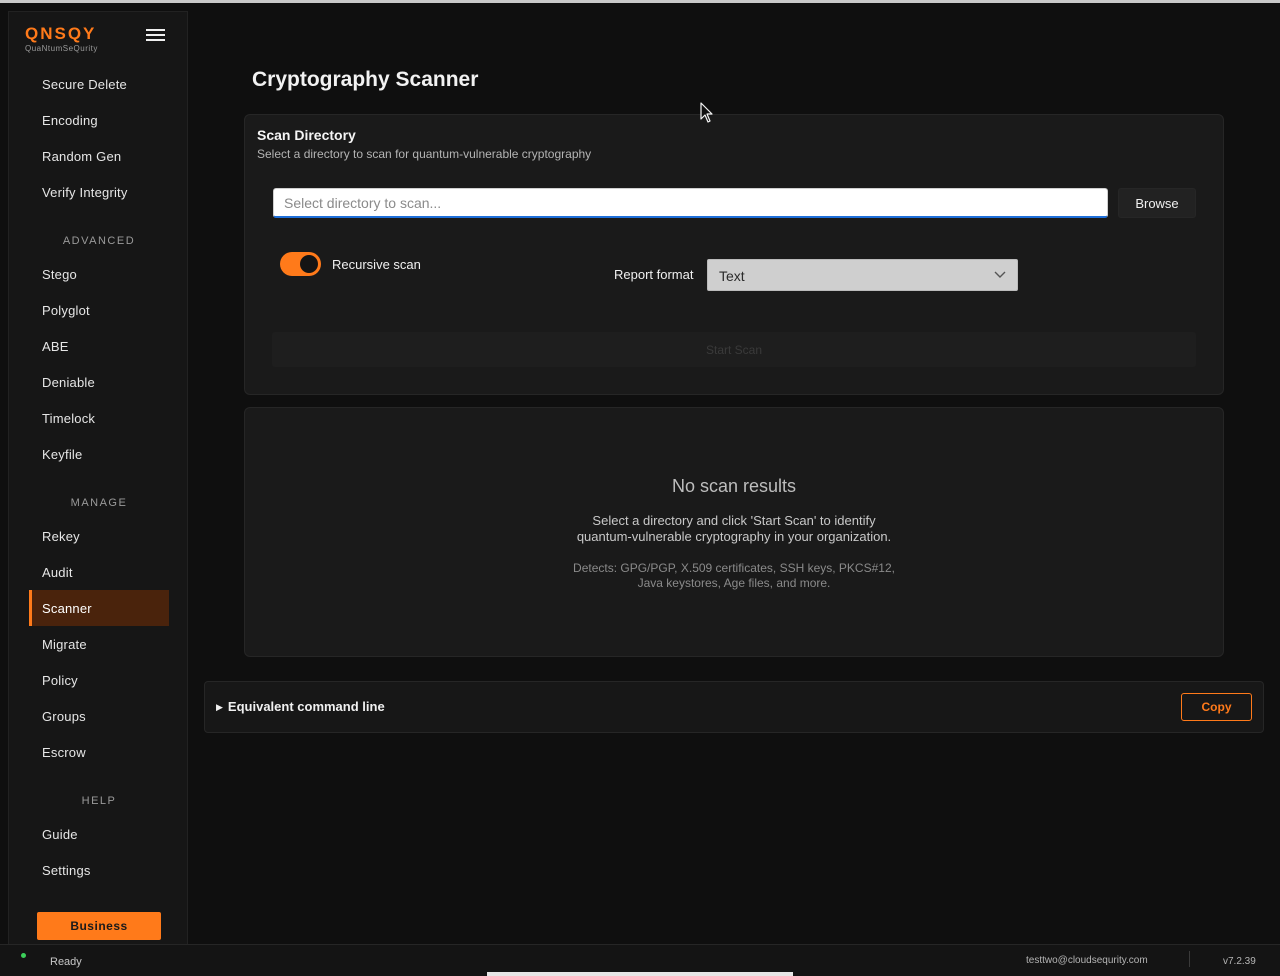  I want to click on recursive-scan-toggle, so click(300, 264).